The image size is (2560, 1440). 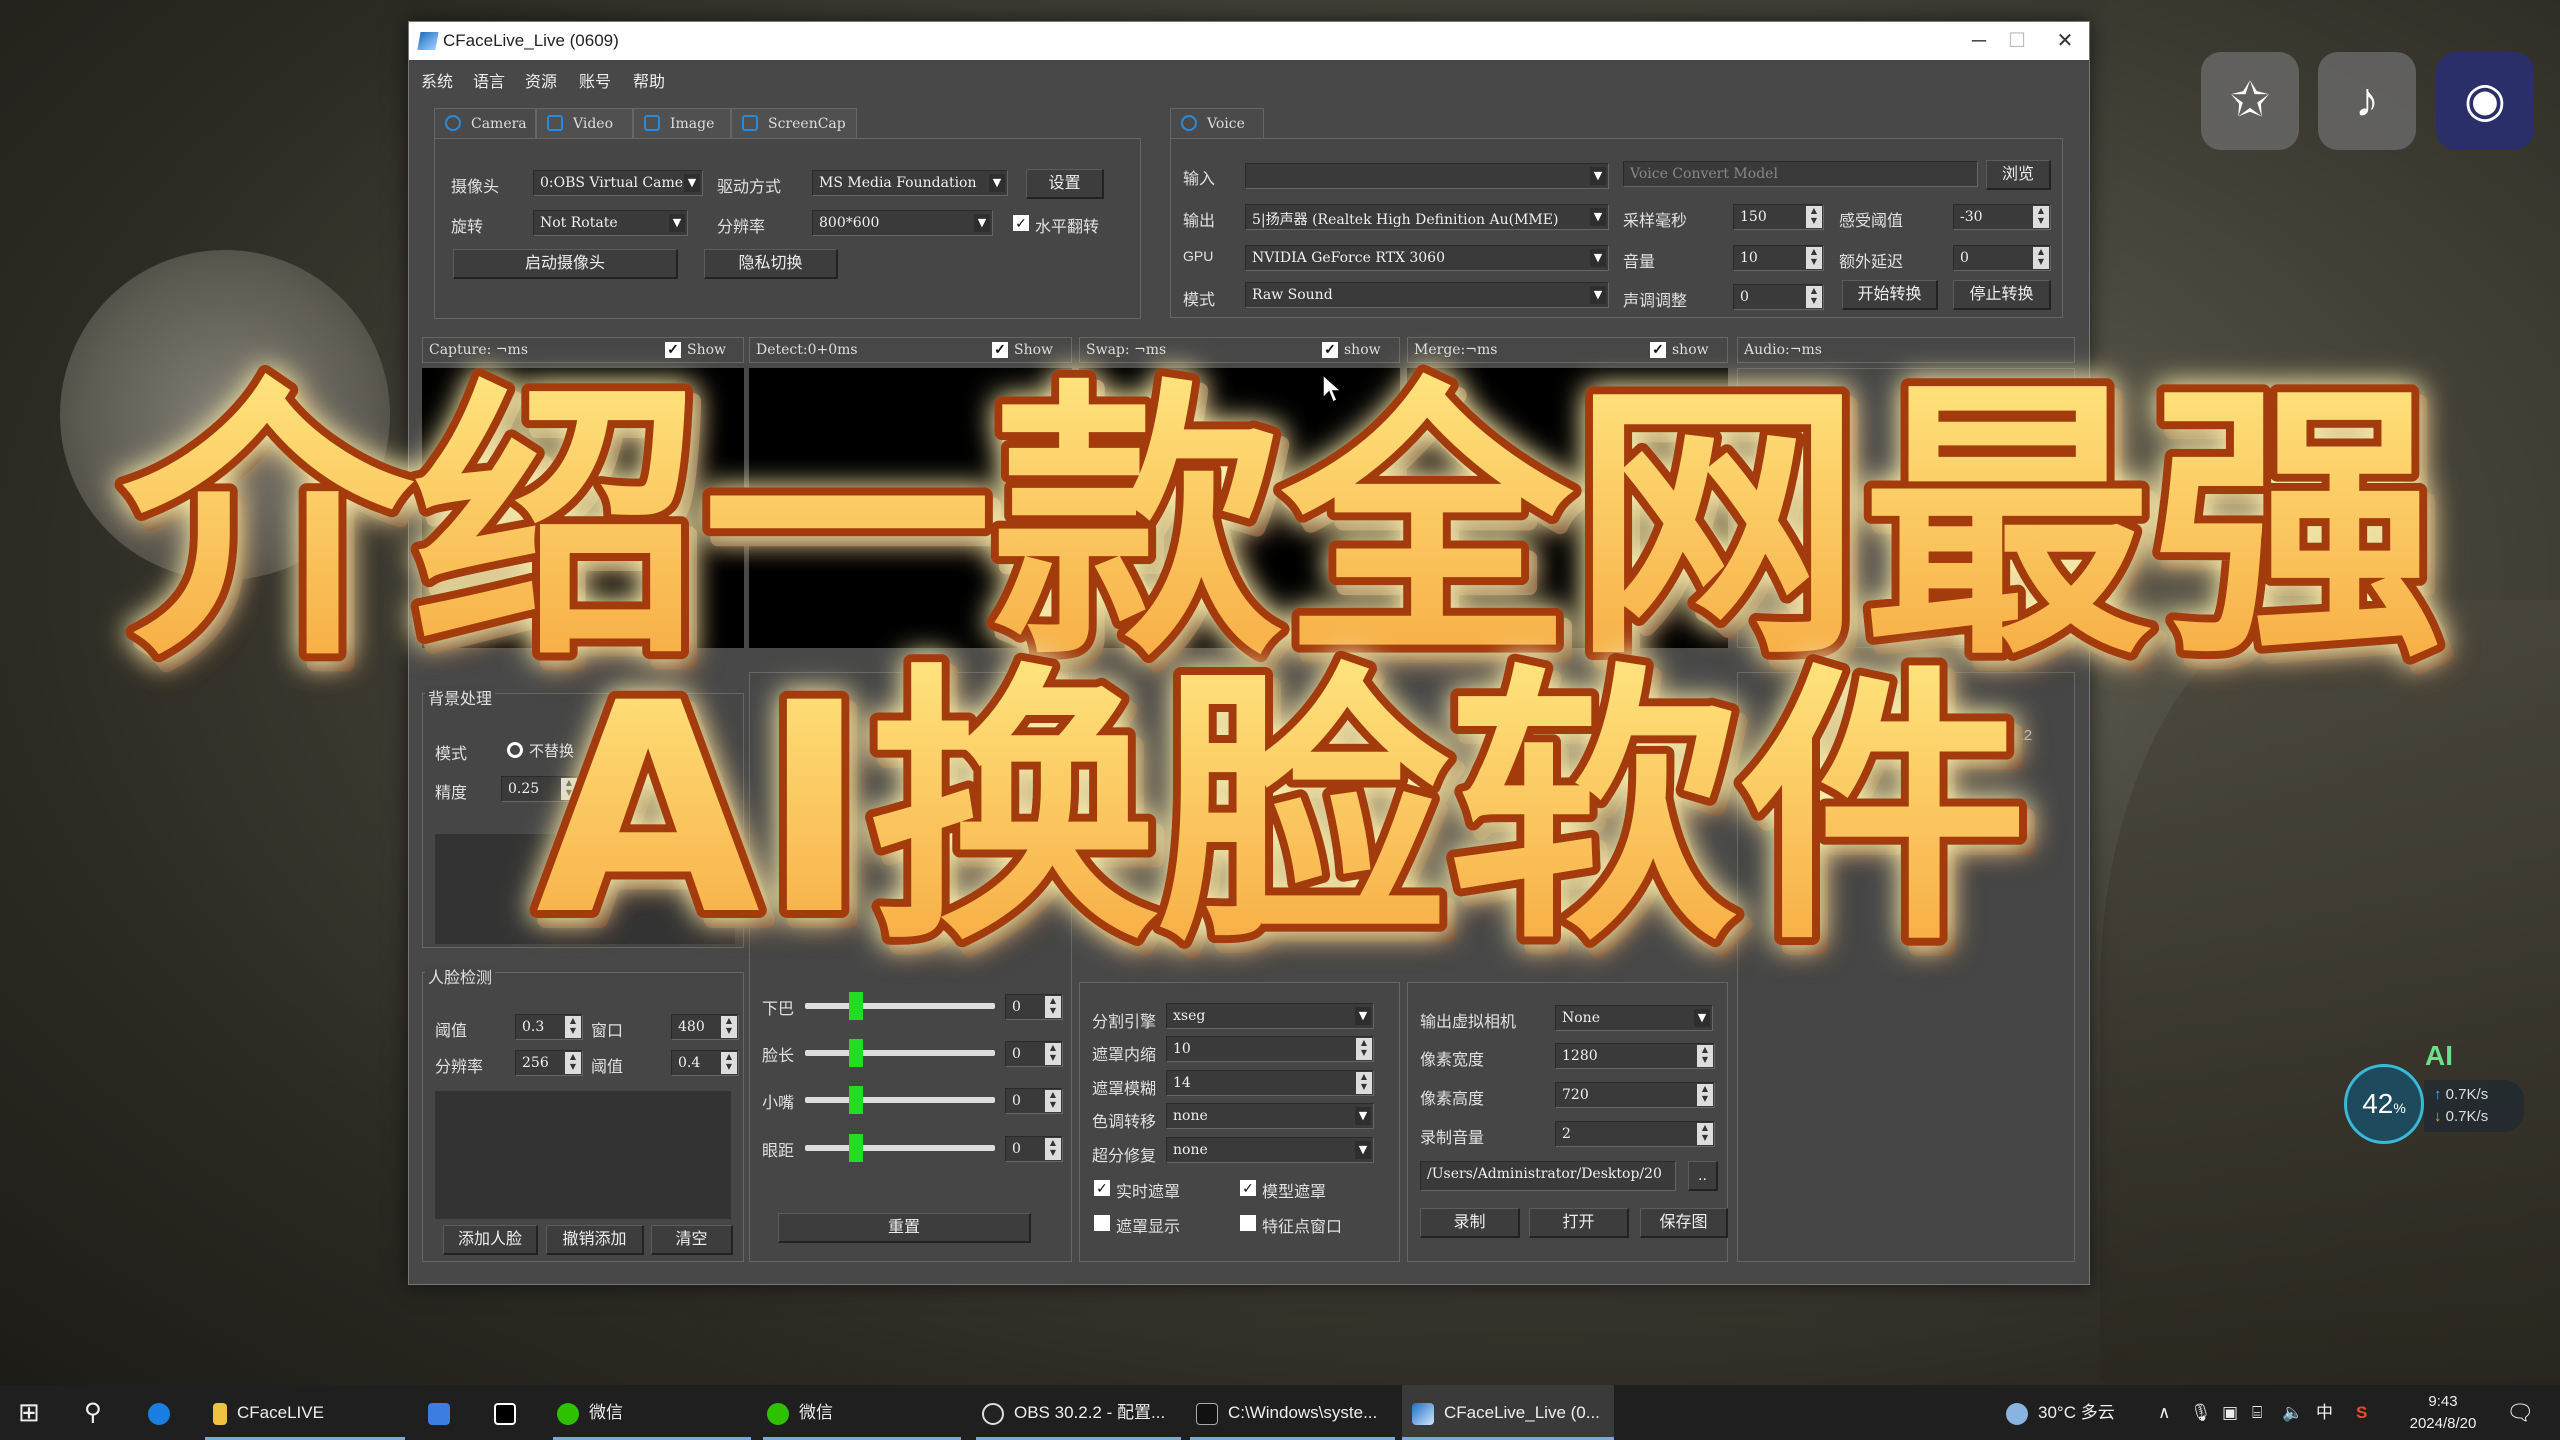 What do you see at coordinates (2443, 1413) in the screenshot?
I see `clock: 9:43 2024/8/20` at bounding box center [2443, 1413].